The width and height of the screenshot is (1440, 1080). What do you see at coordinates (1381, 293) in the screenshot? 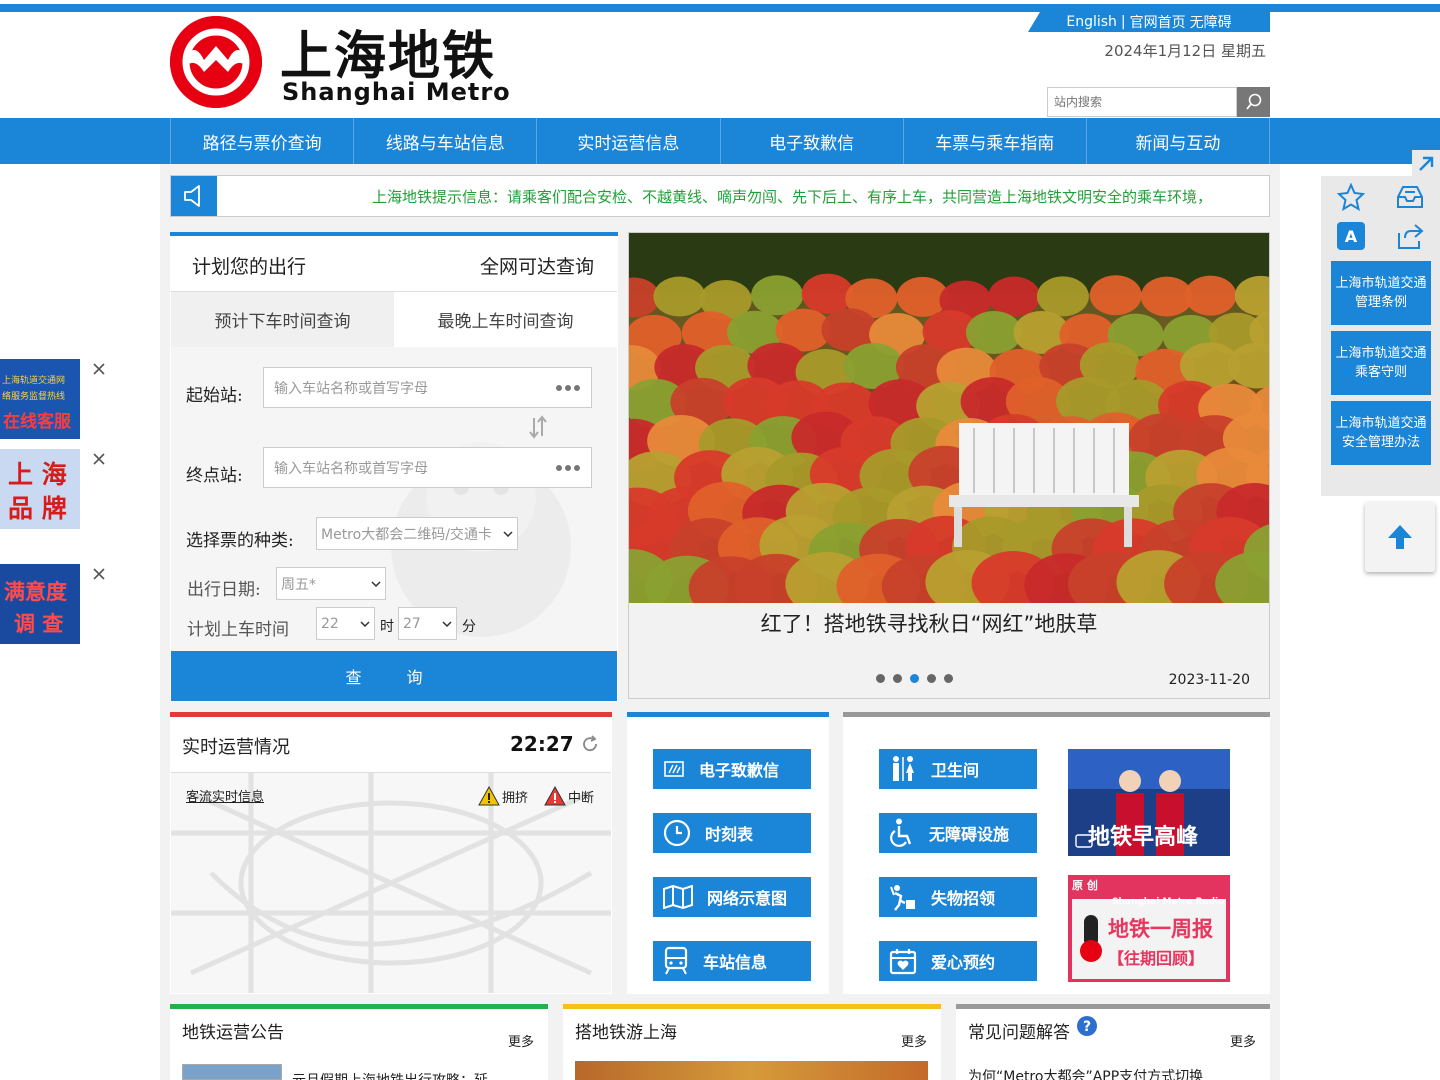
I see `link-transit-regulations: 上海市轨道交通管理条例` at bounding box center [1381, 293].